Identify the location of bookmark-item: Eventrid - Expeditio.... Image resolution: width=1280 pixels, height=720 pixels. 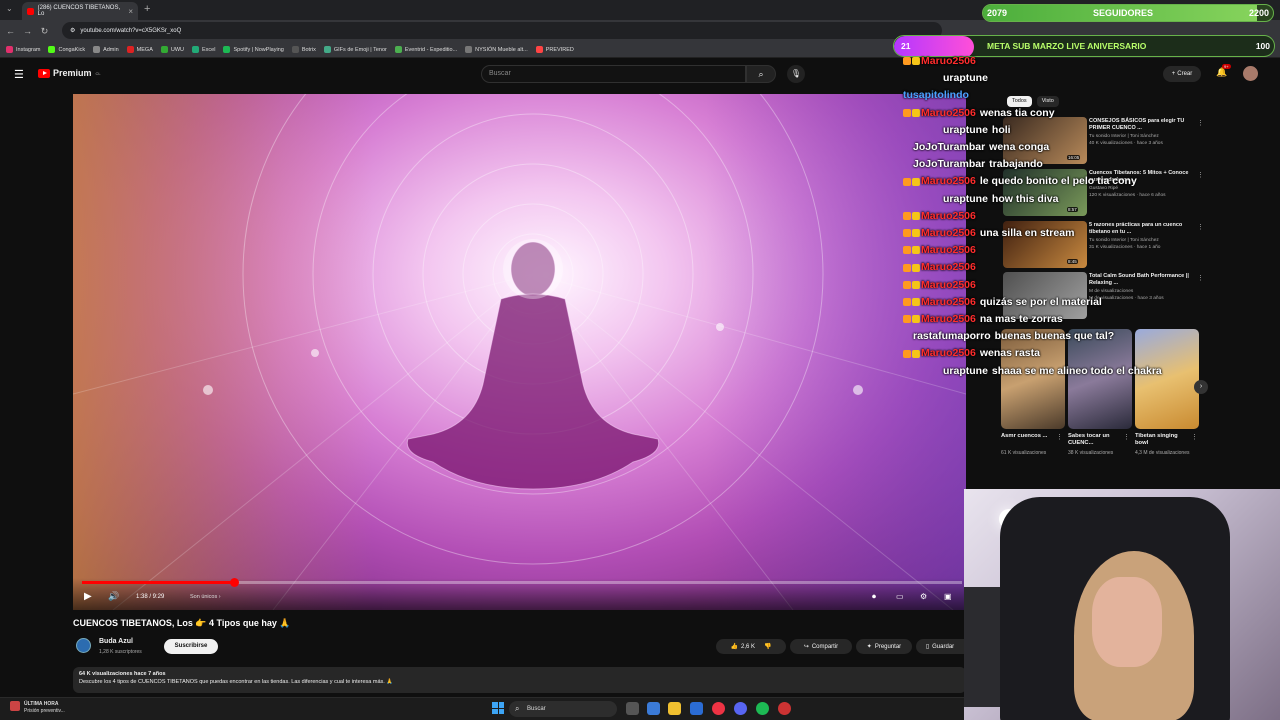
(425, 49).